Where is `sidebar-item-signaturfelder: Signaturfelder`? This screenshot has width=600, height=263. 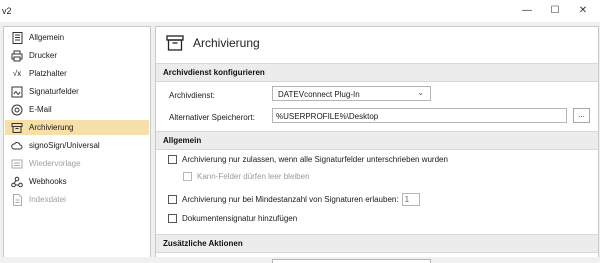 sidebar-item-signaturfelder: Signaturfelder is located at coordinates (77, 91).